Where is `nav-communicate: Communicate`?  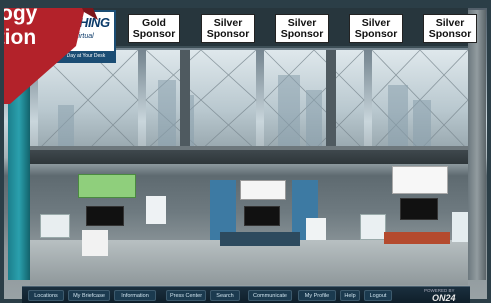
nav-communicate: Communicate is located at coordinates (270, 295).